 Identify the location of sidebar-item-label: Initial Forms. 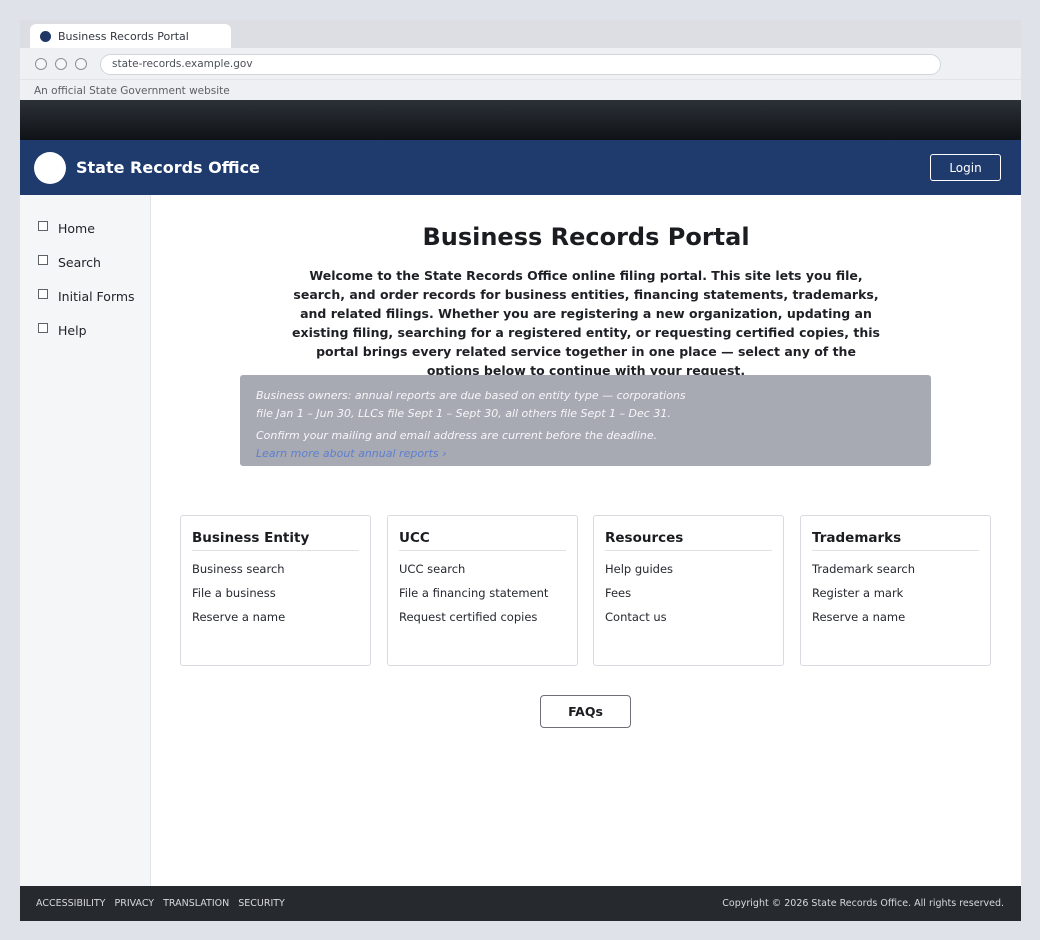
(96, 296).